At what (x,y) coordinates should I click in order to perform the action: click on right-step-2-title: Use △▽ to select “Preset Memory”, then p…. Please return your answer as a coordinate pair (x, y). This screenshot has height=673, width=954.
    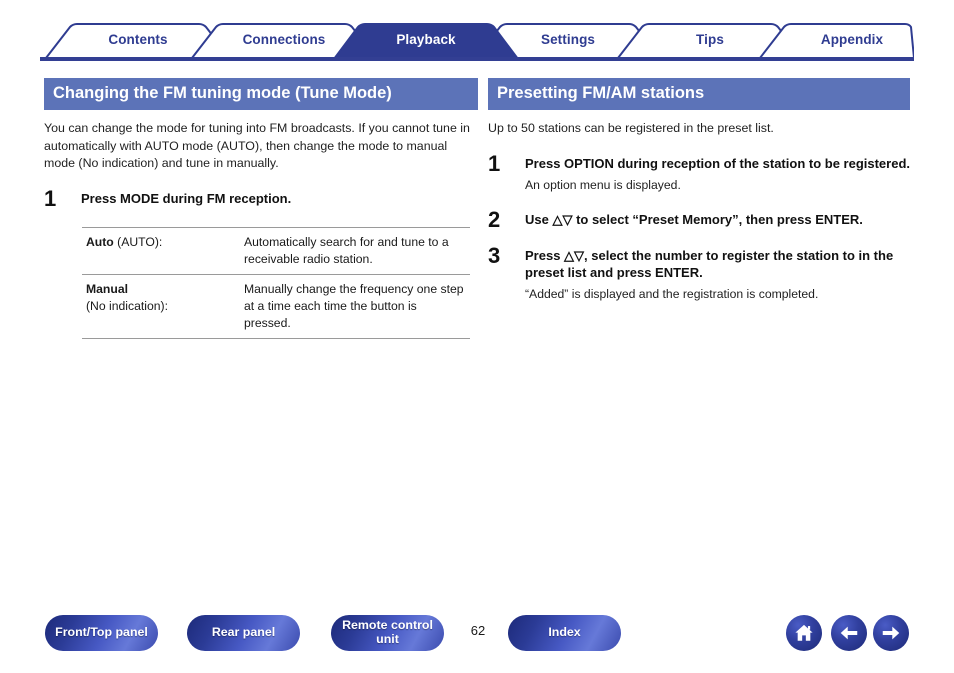
    Looking at the image, I should click on (694, 219).